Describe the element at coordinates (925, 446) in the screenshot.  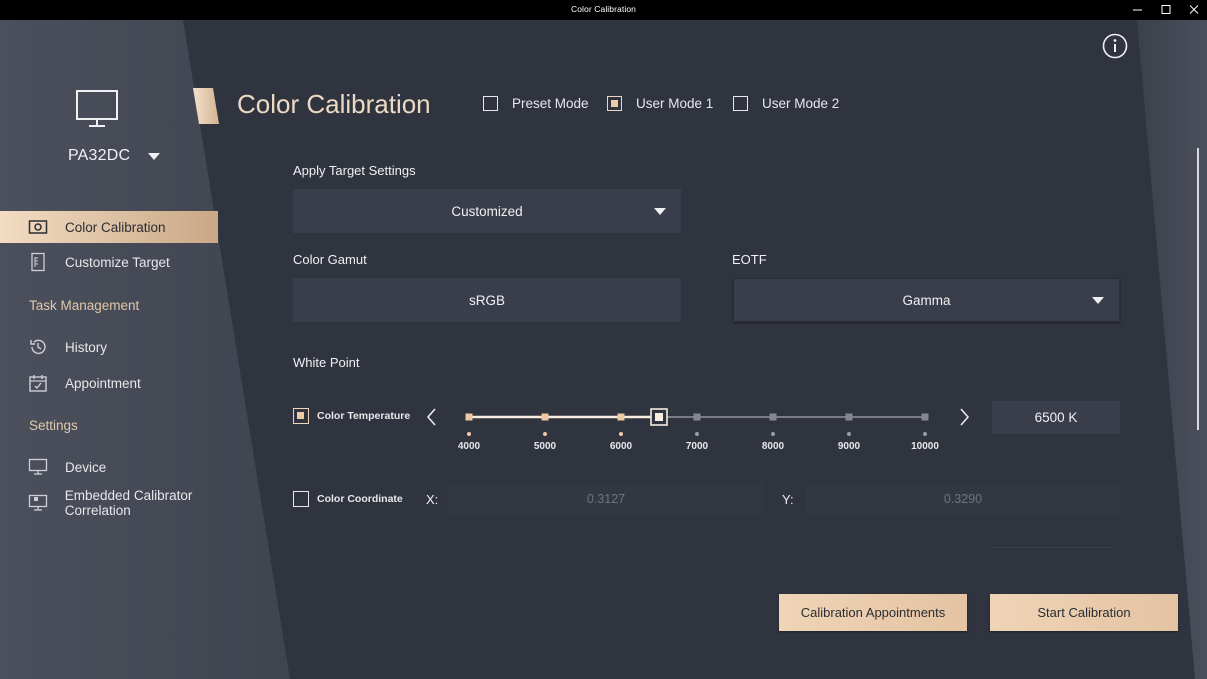
I see `tick-label: 10000` at that location.